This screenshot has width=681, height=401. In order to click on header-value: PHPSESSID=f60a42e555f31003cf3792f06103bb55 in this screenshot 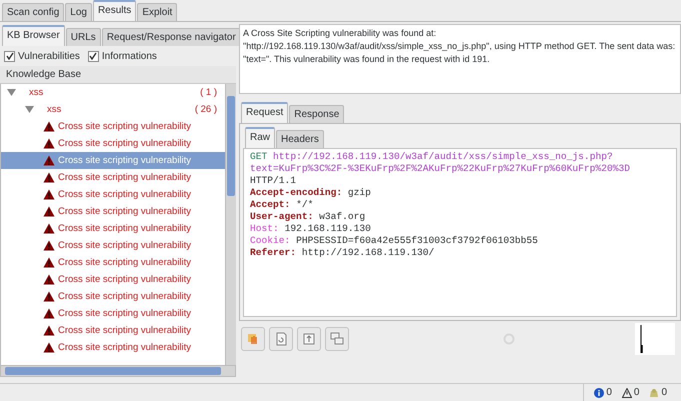, I will do `click(417, 240)`.